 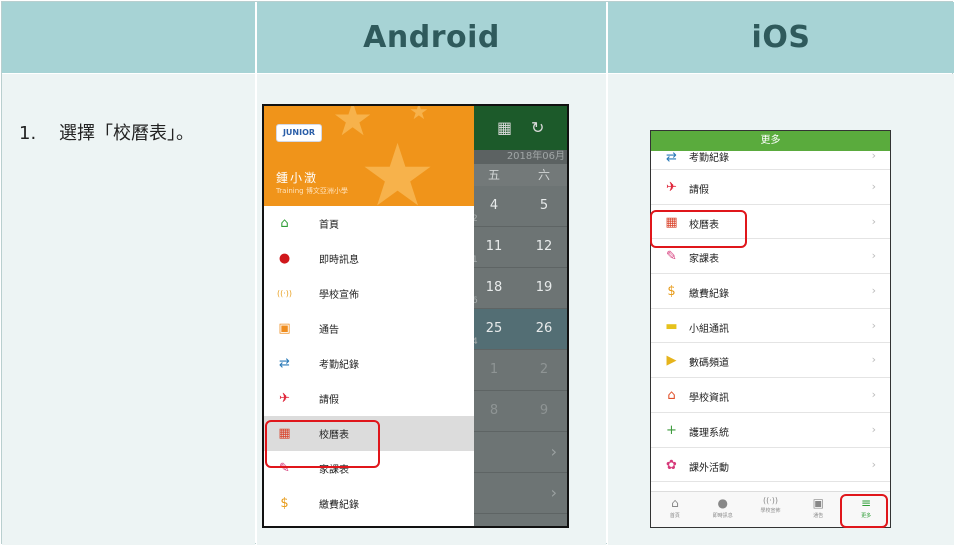 I want to click on calendar-weekday-header: 五 六, so click(x=518, y=175).